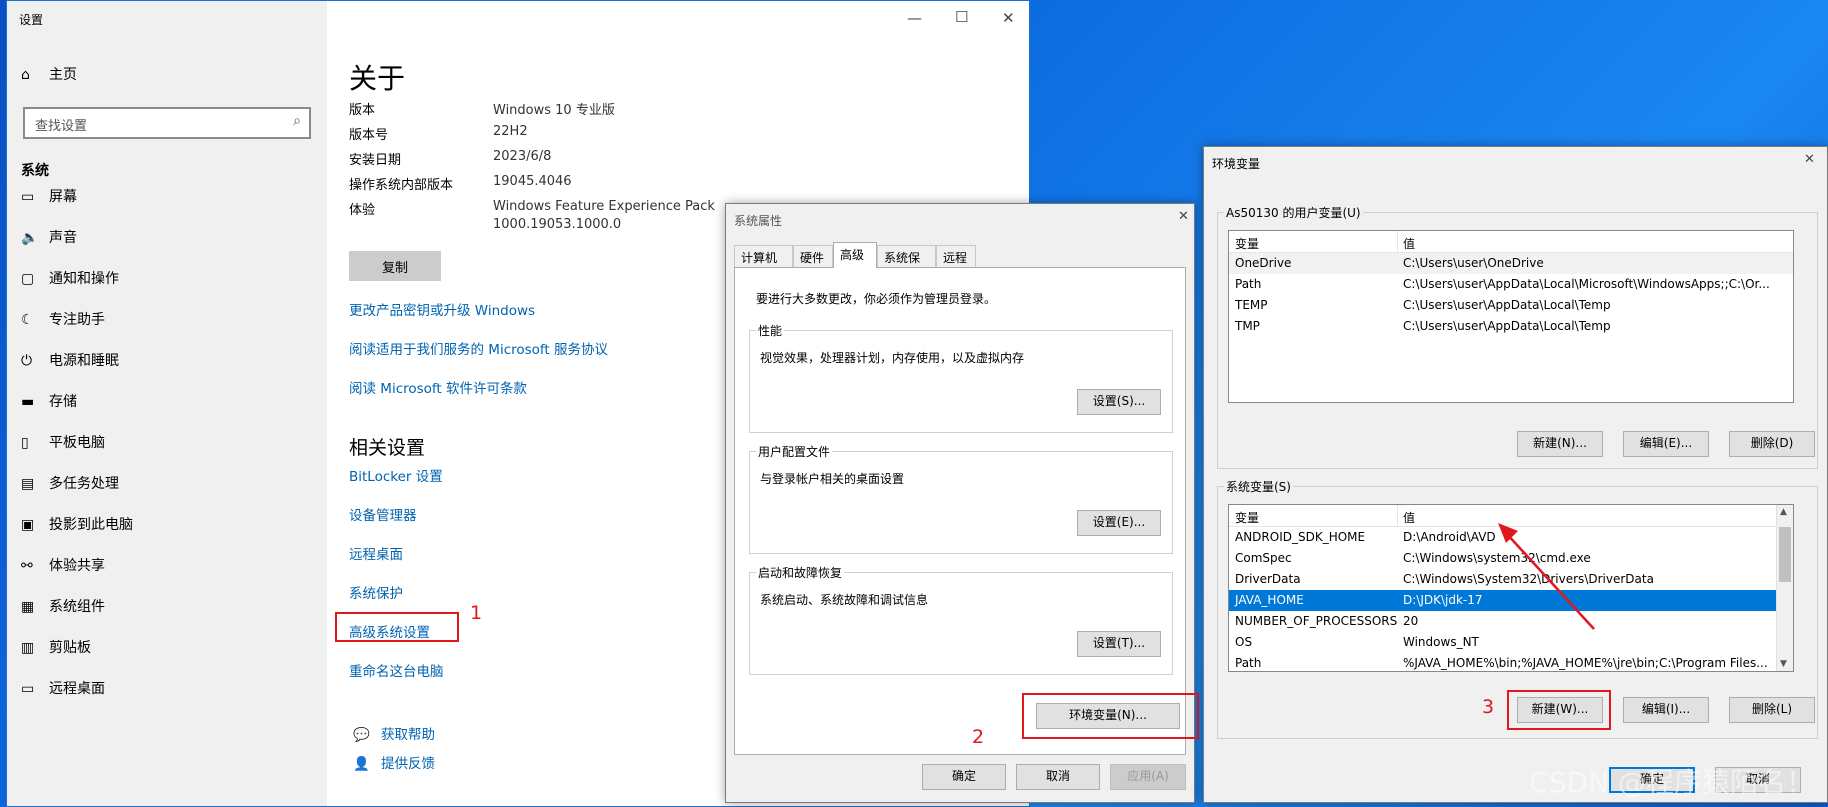 This screenshot has height=807, width=1828. Describe the element at coordinates (383, 514) in the screenshot. I see `related-link: 设备管理器` at that location.